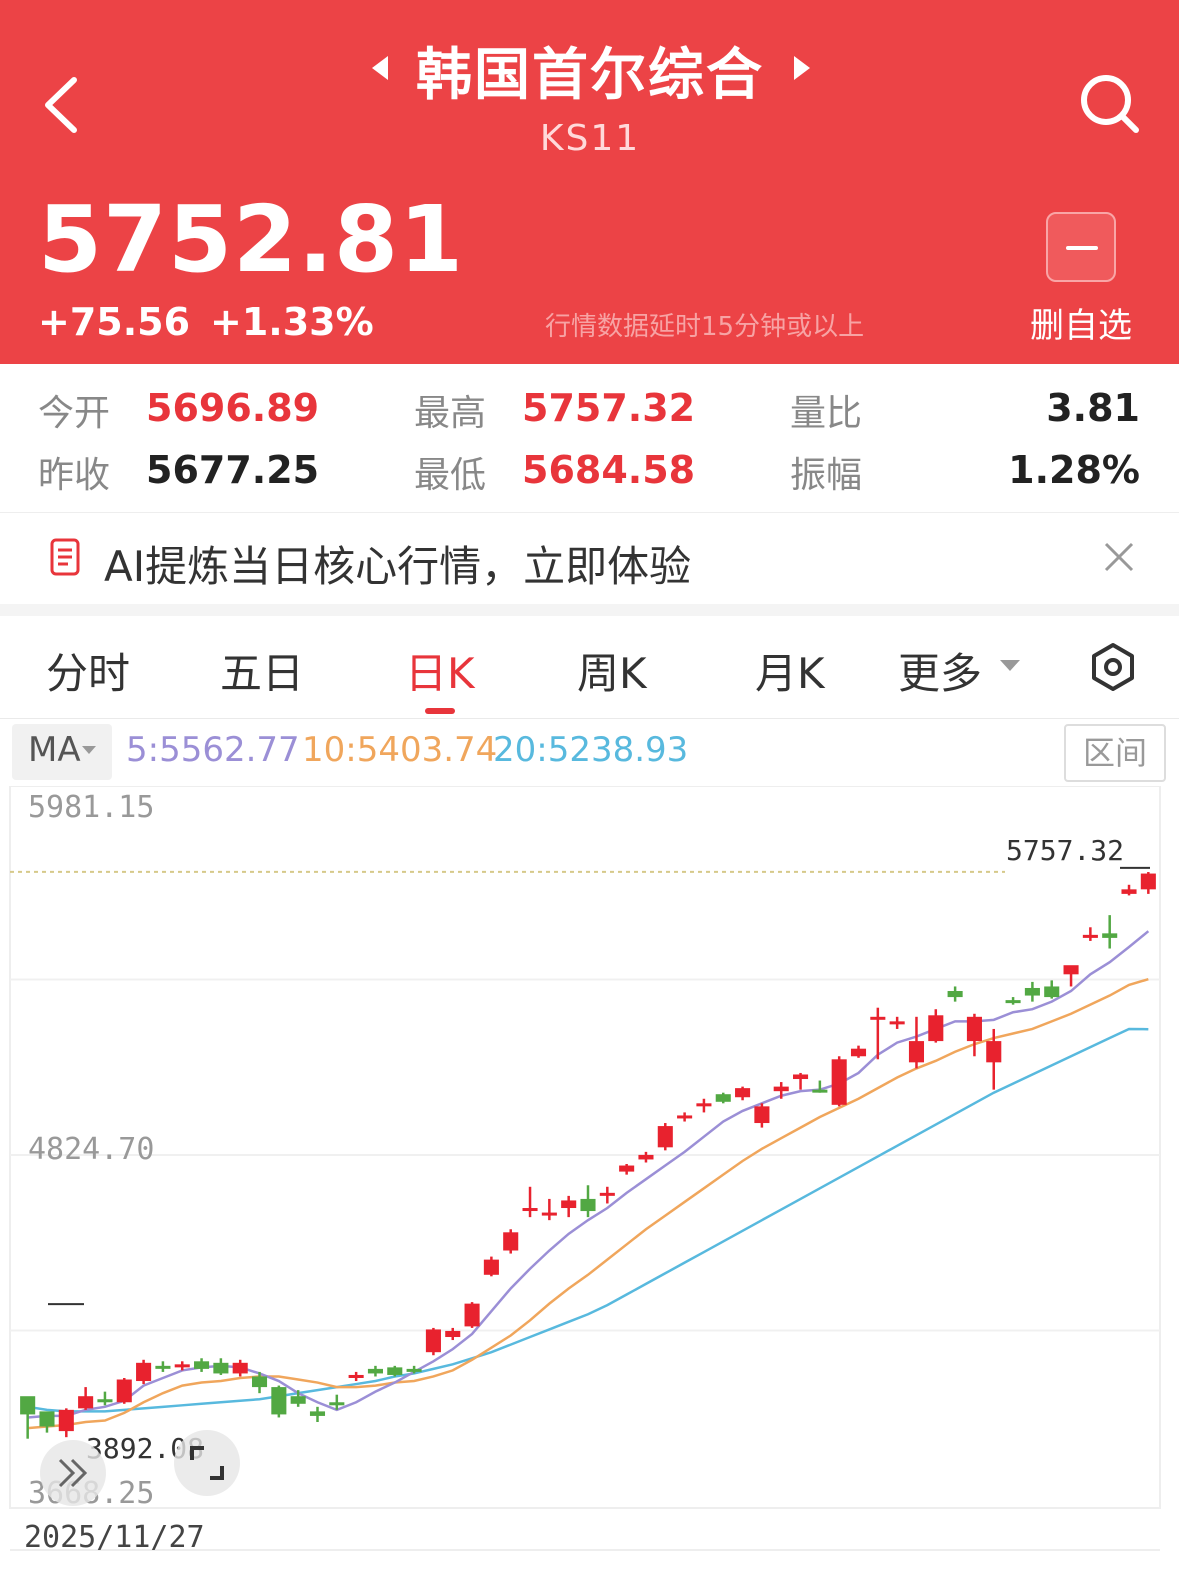 This screenshot has height=1584, width=1179. I want to click on high-marker-label: 5757.32, so click(1065, 850).